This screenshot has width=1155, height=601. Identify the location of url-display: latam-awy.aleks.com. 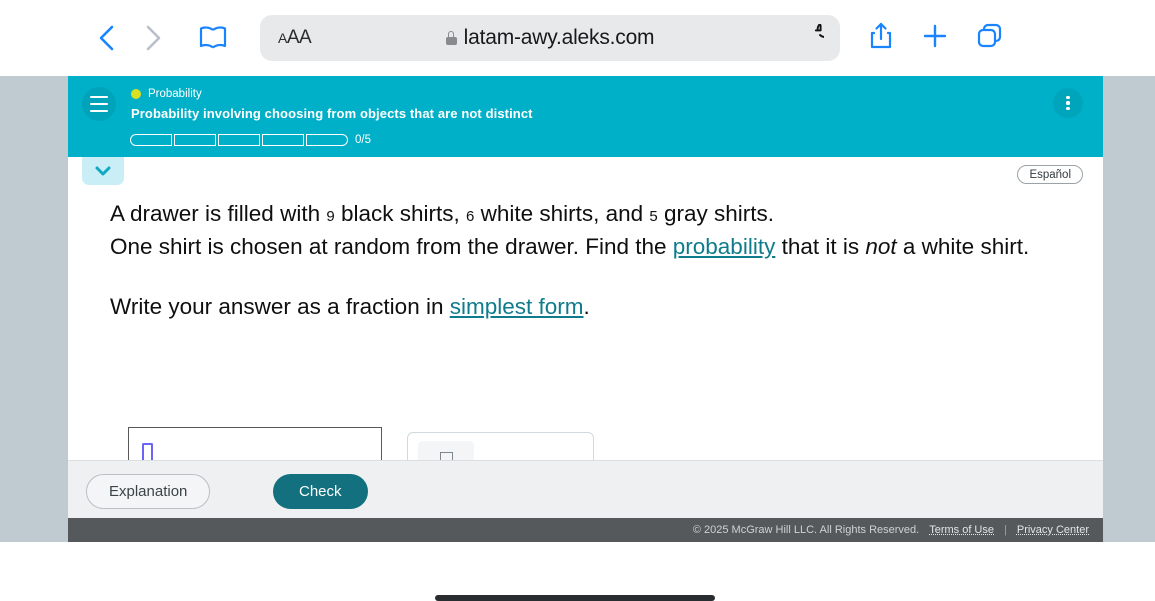
(550, 38).